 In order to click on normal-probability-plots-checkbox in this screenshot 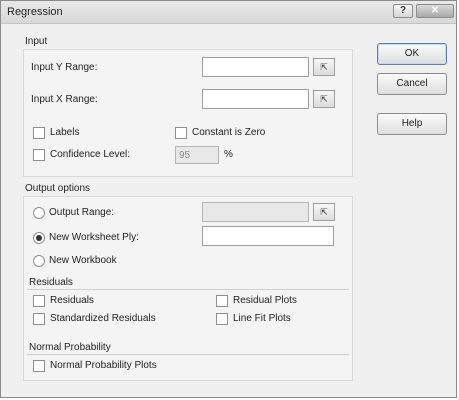, I will do `click(39, 366)`.